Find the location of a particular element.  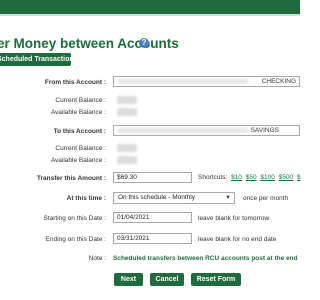

shortcut-link: $50 is located at coordinates (251, 177).